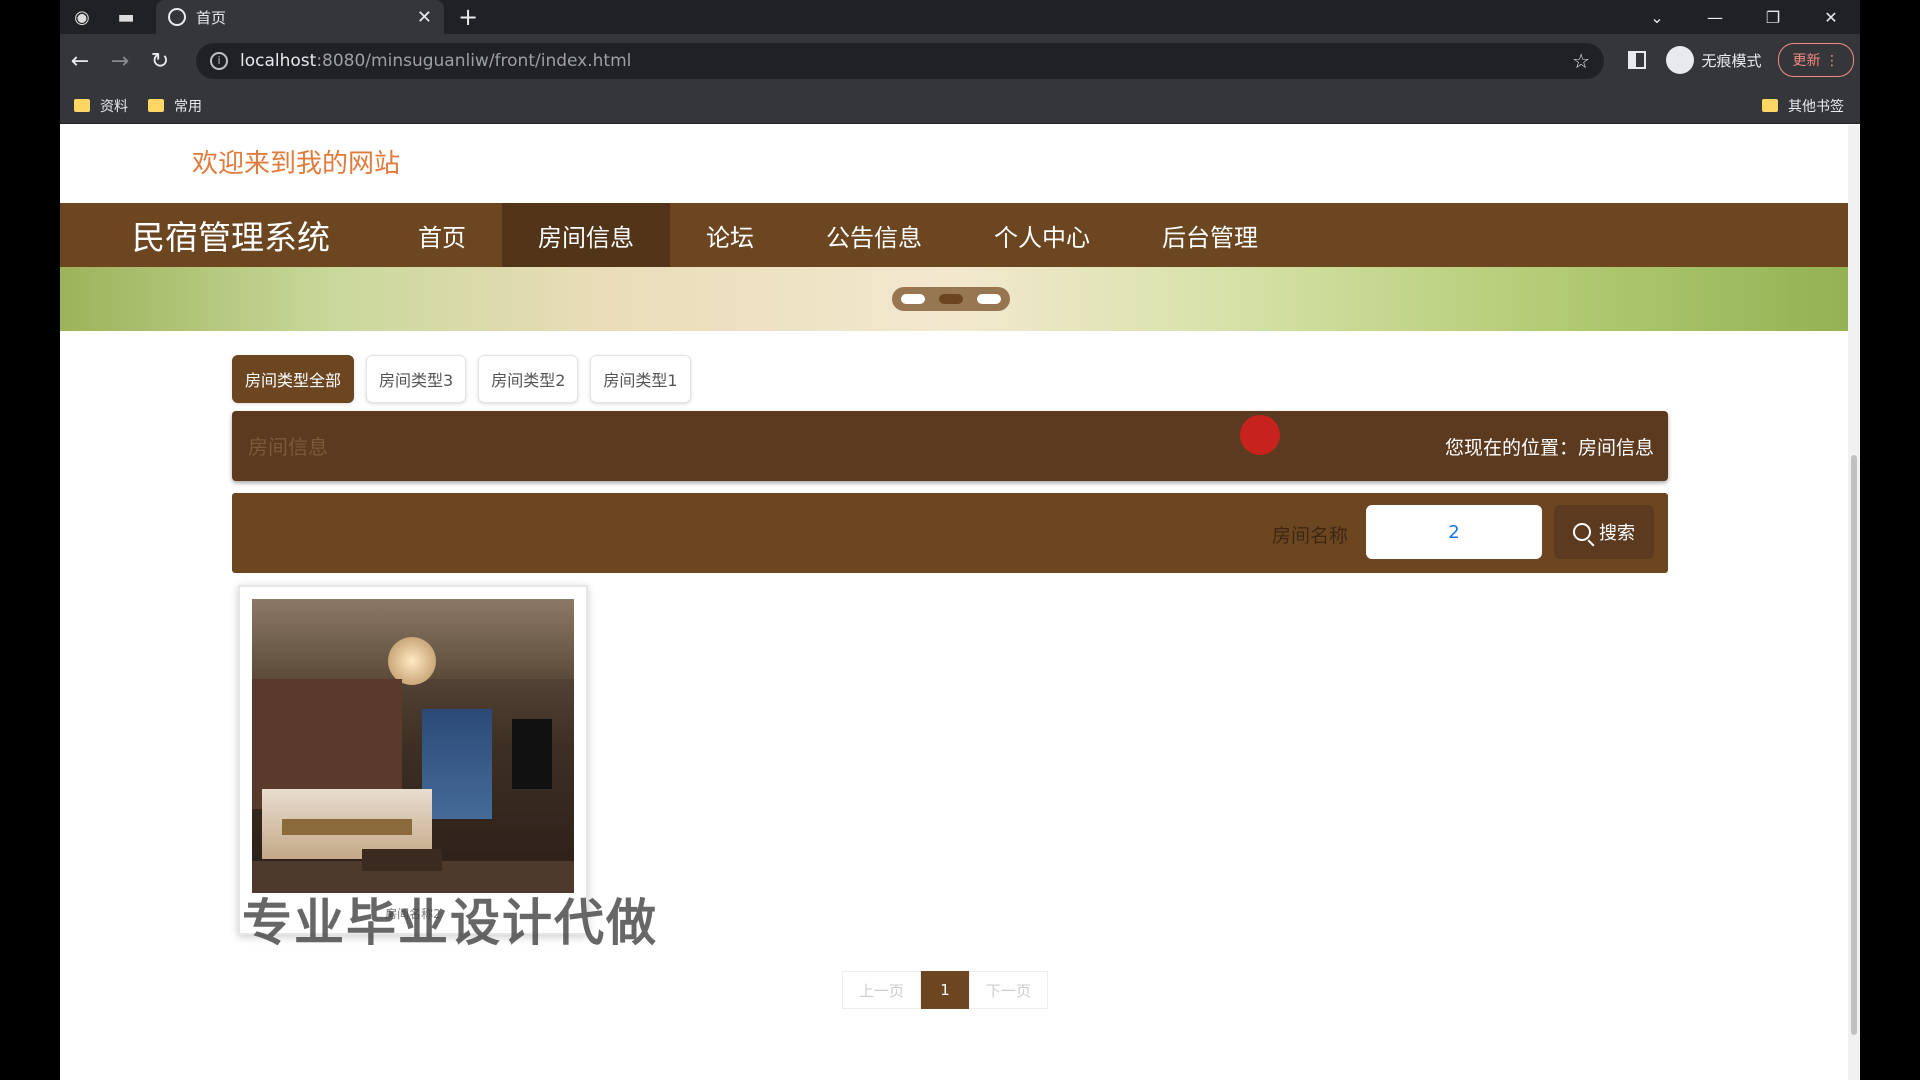 This screenshot has width=1920, height=1080. I want to click on incognito-label: 无痕模式, so click(1732, 60).